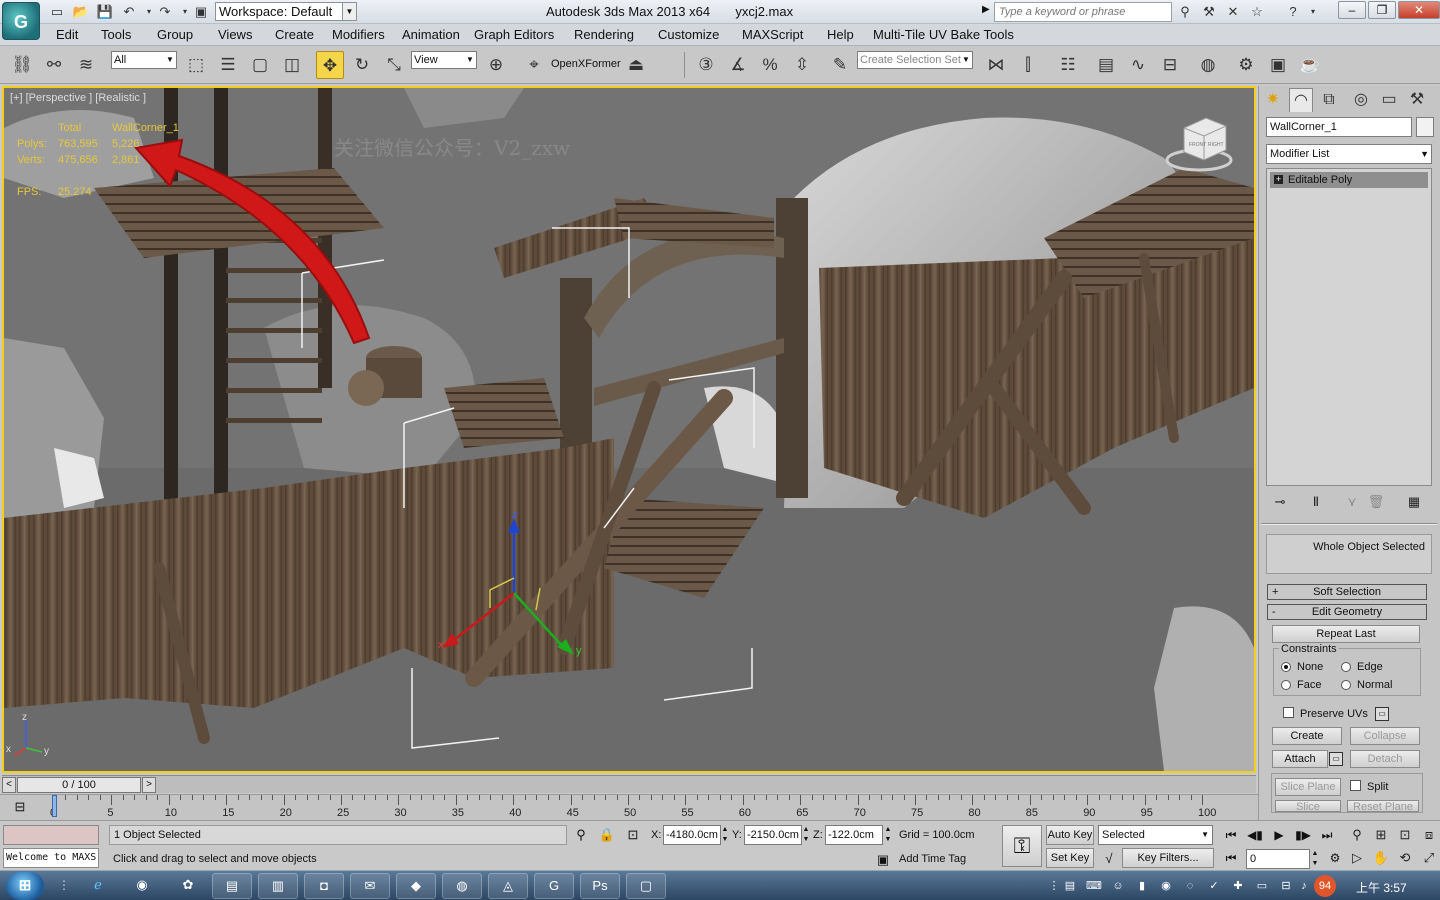  I want to click on menu-rendering: Rendering, so click(604, 34).